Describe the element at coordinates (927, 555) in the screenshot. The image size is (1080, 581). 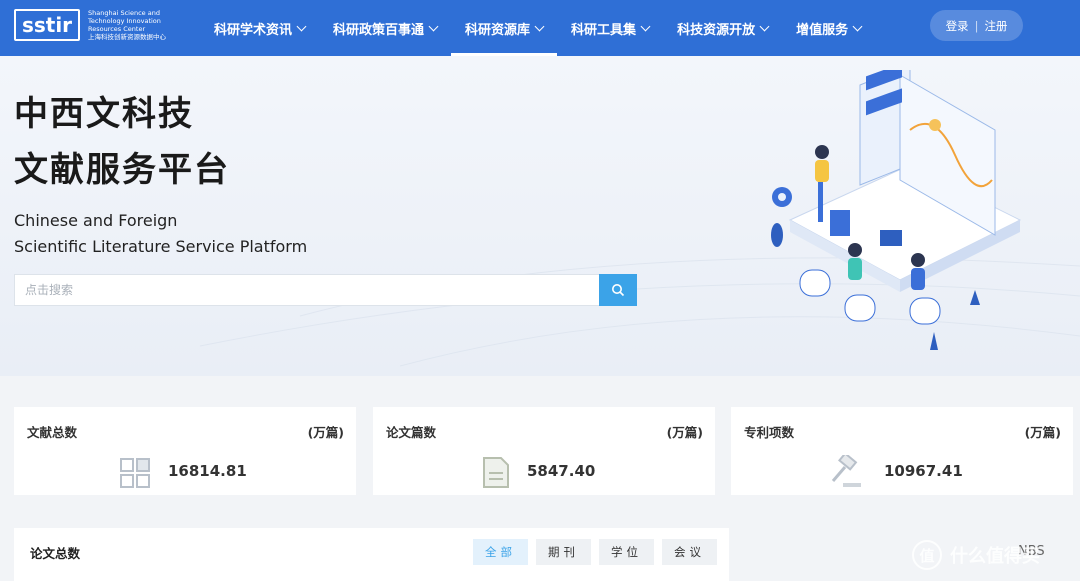
I see `watermark-logo-icon: 值` at that location.